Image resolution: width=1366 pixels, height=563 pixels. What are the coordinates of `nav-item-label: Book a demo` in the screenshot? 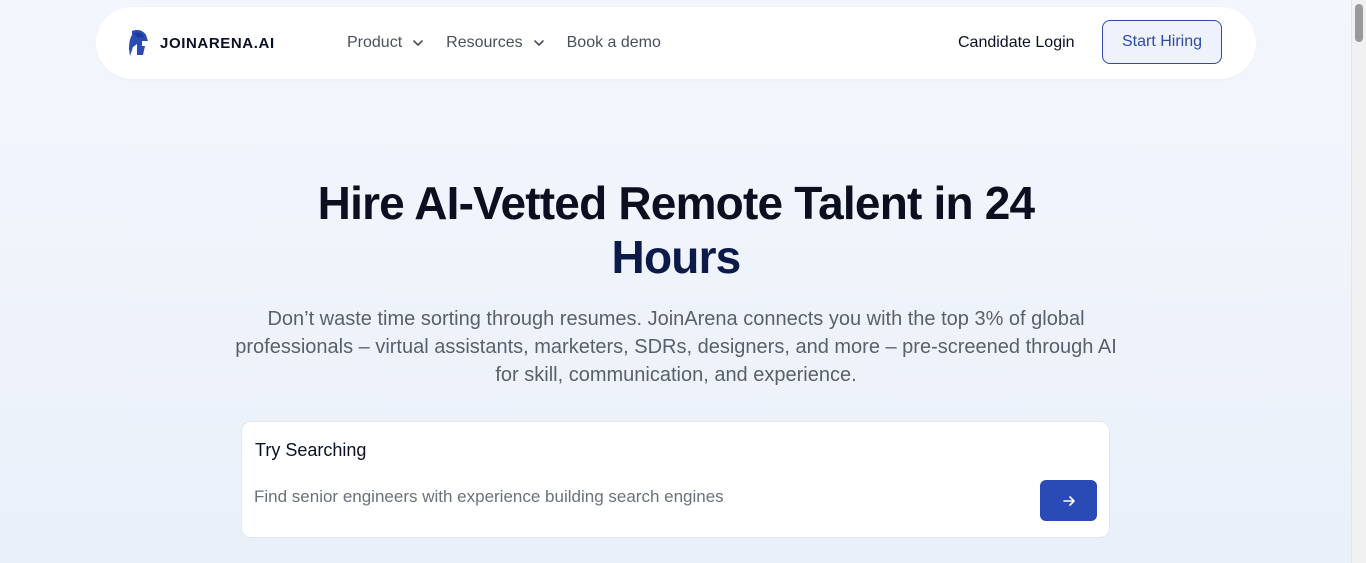 It's located at (613, 42).